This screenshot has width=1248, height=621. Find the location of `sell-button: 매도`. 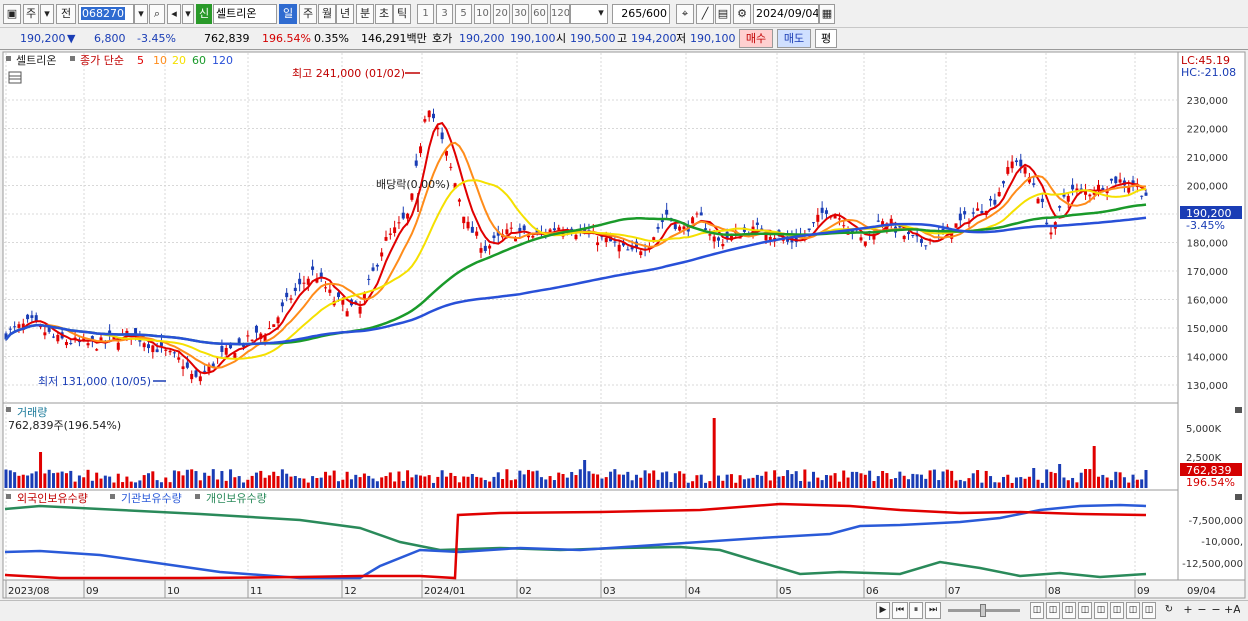

sell-button: 매도 is located at coordinates (794, 38).